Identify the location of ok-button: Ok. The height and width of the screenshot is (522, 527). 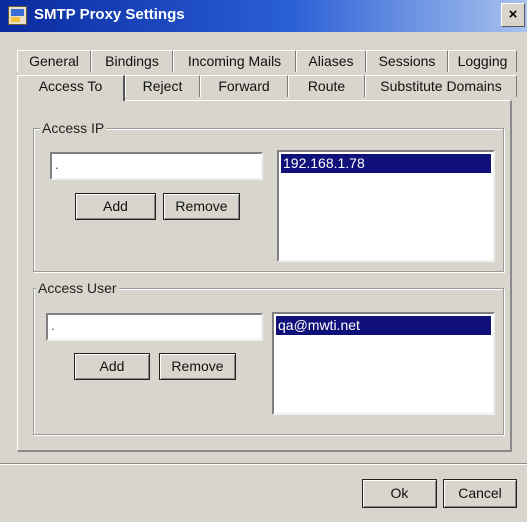
(399, 493).